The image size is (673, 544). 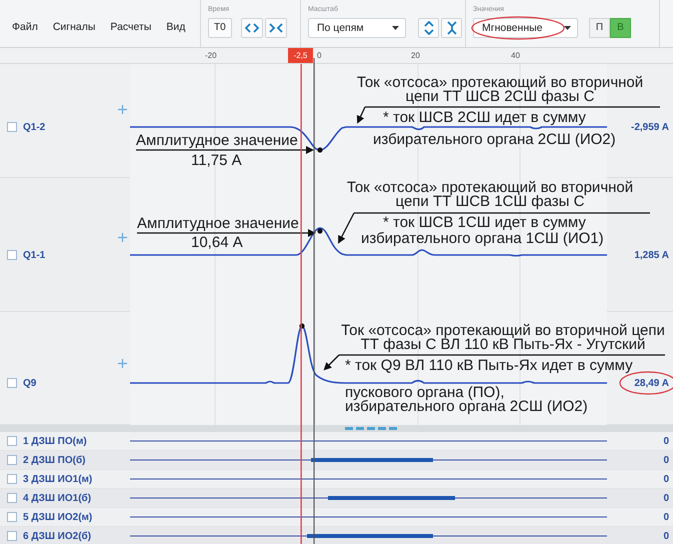 I want to click on tick-label: 40, so click(x=515, y=55).